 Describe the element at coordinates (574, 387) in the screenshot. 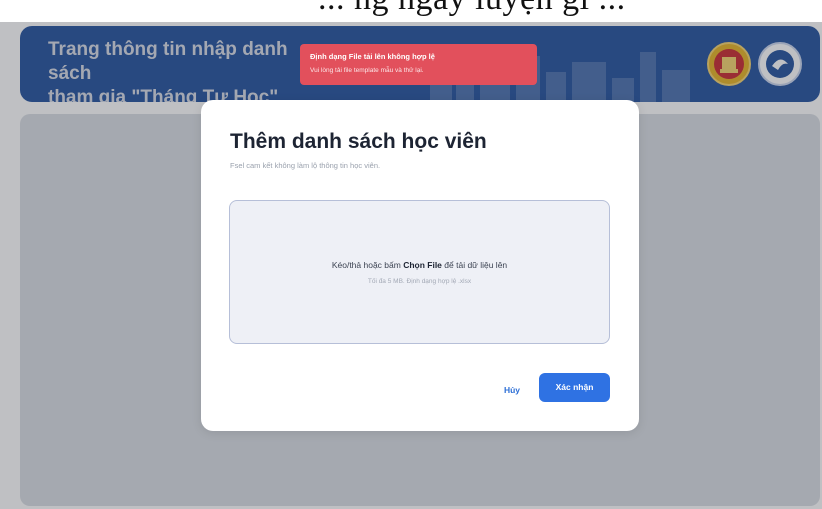

I see `confirm-button: Xác nhận` at that location.